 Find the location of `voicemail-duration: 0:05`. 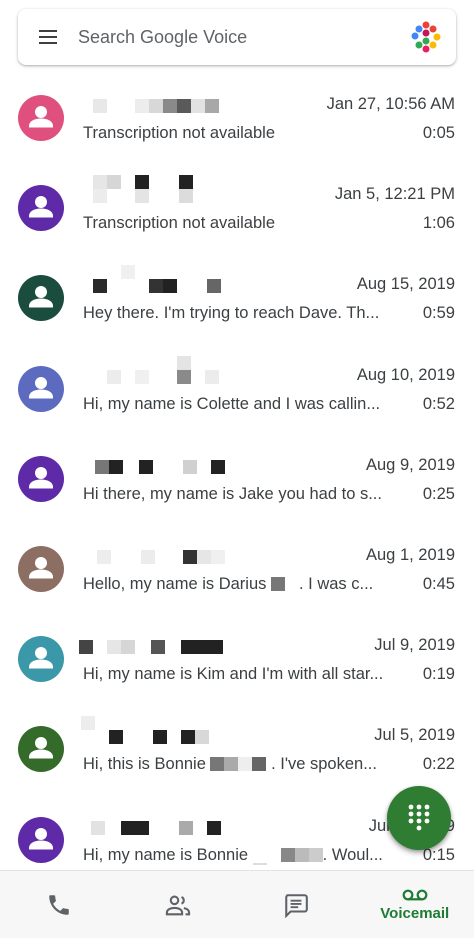

voicemail-duration: 0:05 is located at coordinates (438, 133).